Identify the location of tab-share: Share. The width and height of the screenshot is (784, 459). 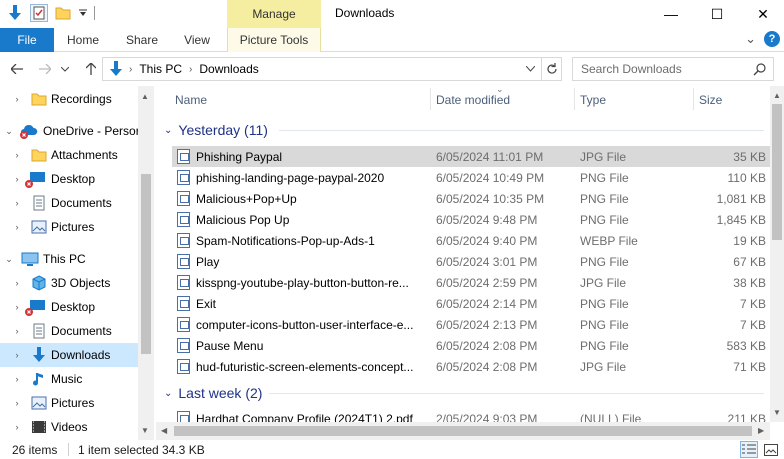
(142, 40).